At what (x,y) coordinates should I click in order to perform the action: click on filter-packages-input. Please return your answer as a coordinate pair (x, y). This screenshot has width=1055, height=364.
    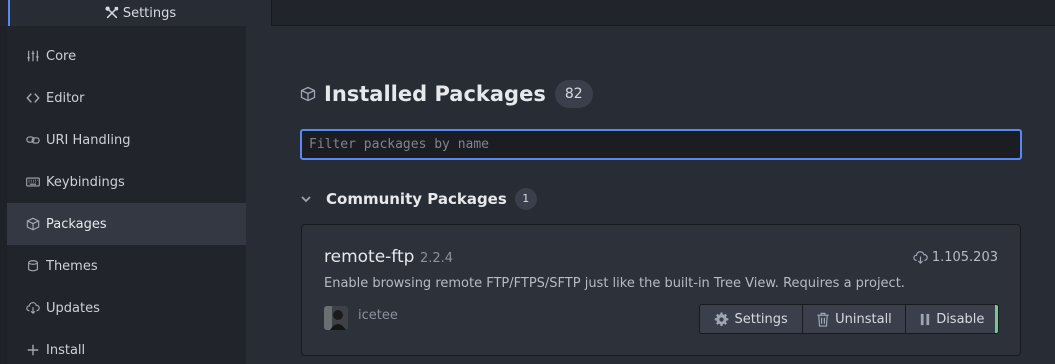
    Looking at the image, I should click on (661, 144).